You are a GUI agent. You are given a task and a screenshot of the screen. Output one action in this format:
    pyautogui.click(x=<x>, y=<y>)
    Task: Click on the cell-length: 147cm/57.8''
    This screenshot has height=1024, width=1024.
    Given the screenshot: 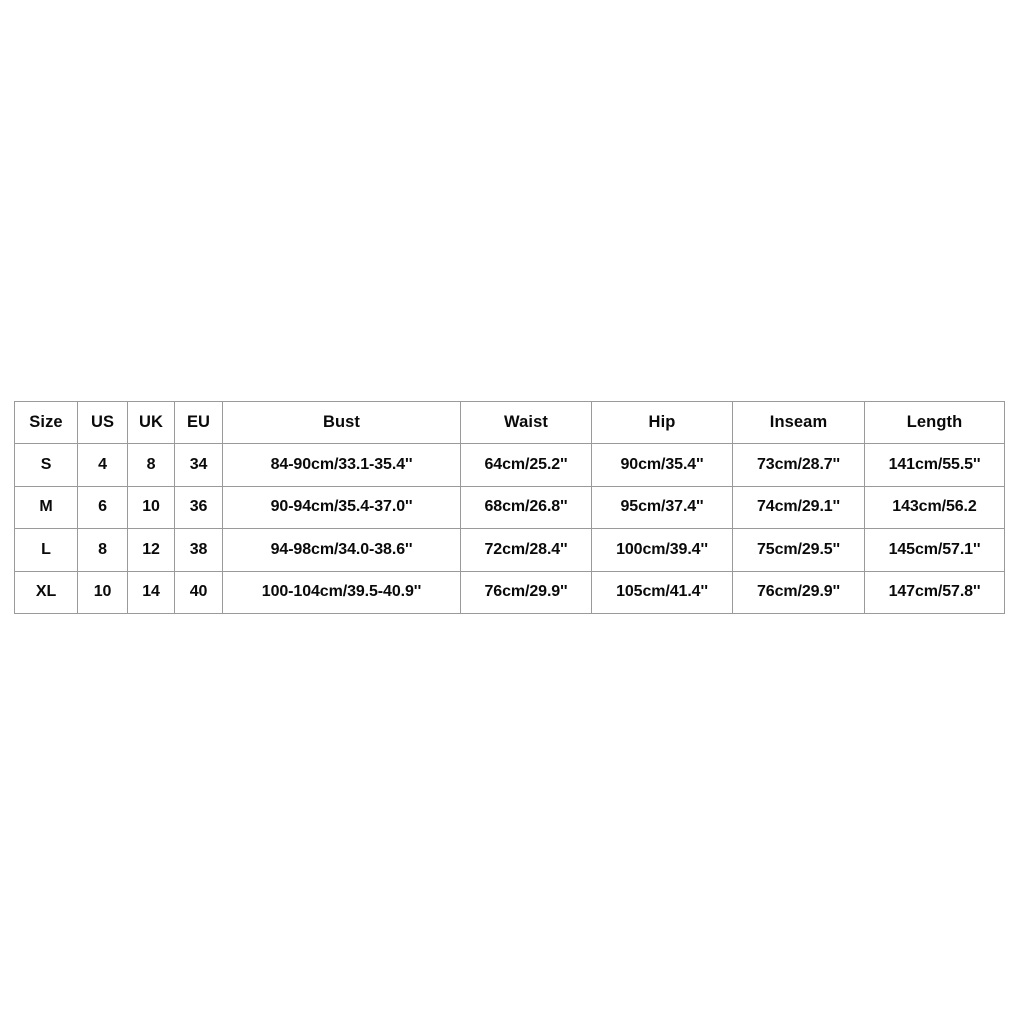 What is the action you would take?
    pyautogui.click(x=934, y=592)
    